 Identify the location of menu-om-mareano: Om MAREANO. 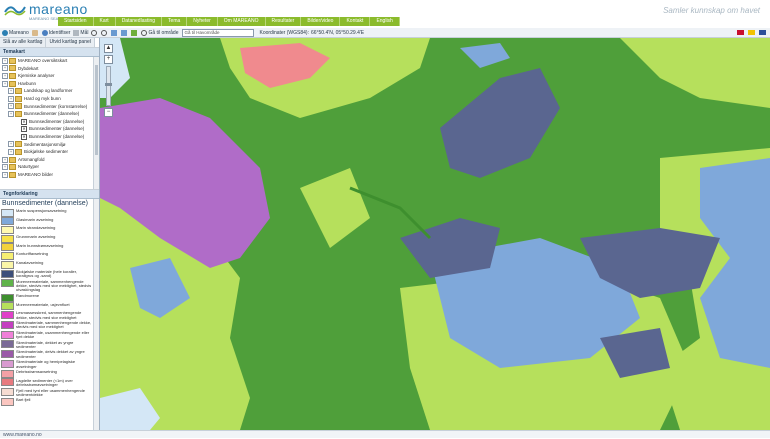
(241, 21).